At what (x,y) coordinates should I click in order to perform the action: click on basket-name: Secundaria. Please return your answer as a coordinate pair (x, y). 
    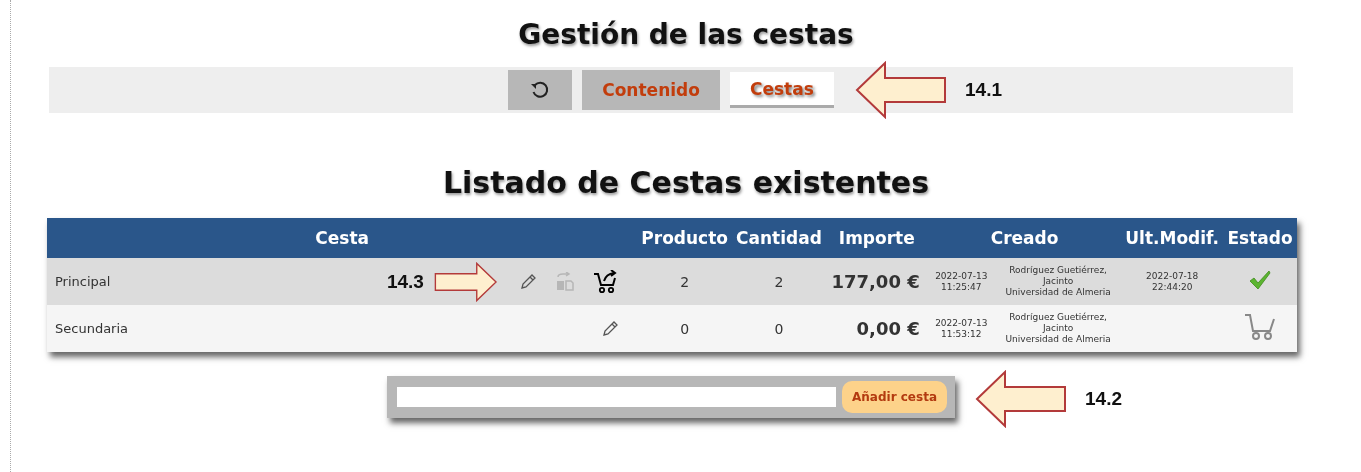
    Looking at the image, I should click on (92, 328).